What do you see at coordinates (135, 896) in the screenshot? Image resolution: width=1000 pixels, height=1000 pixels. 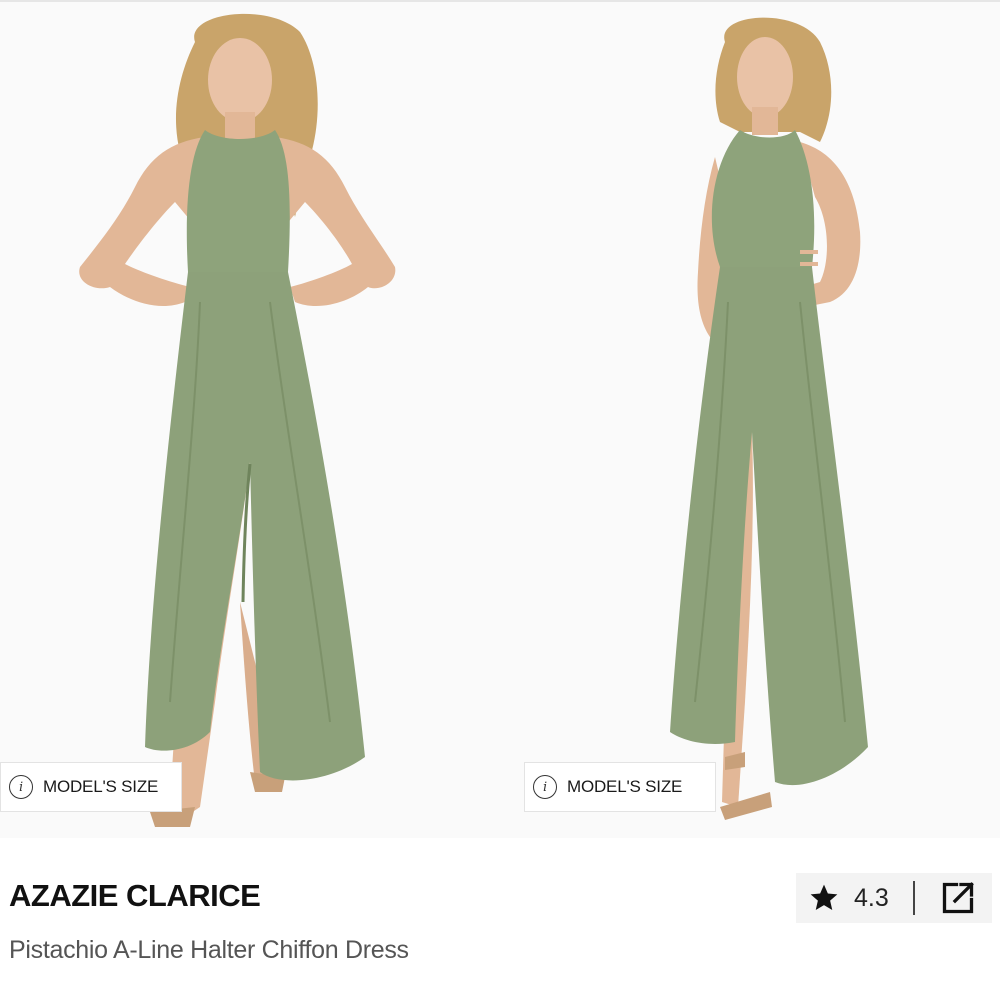 I see `product-brand: AZAZIE CLARICE` at bounding box center [135, 896].